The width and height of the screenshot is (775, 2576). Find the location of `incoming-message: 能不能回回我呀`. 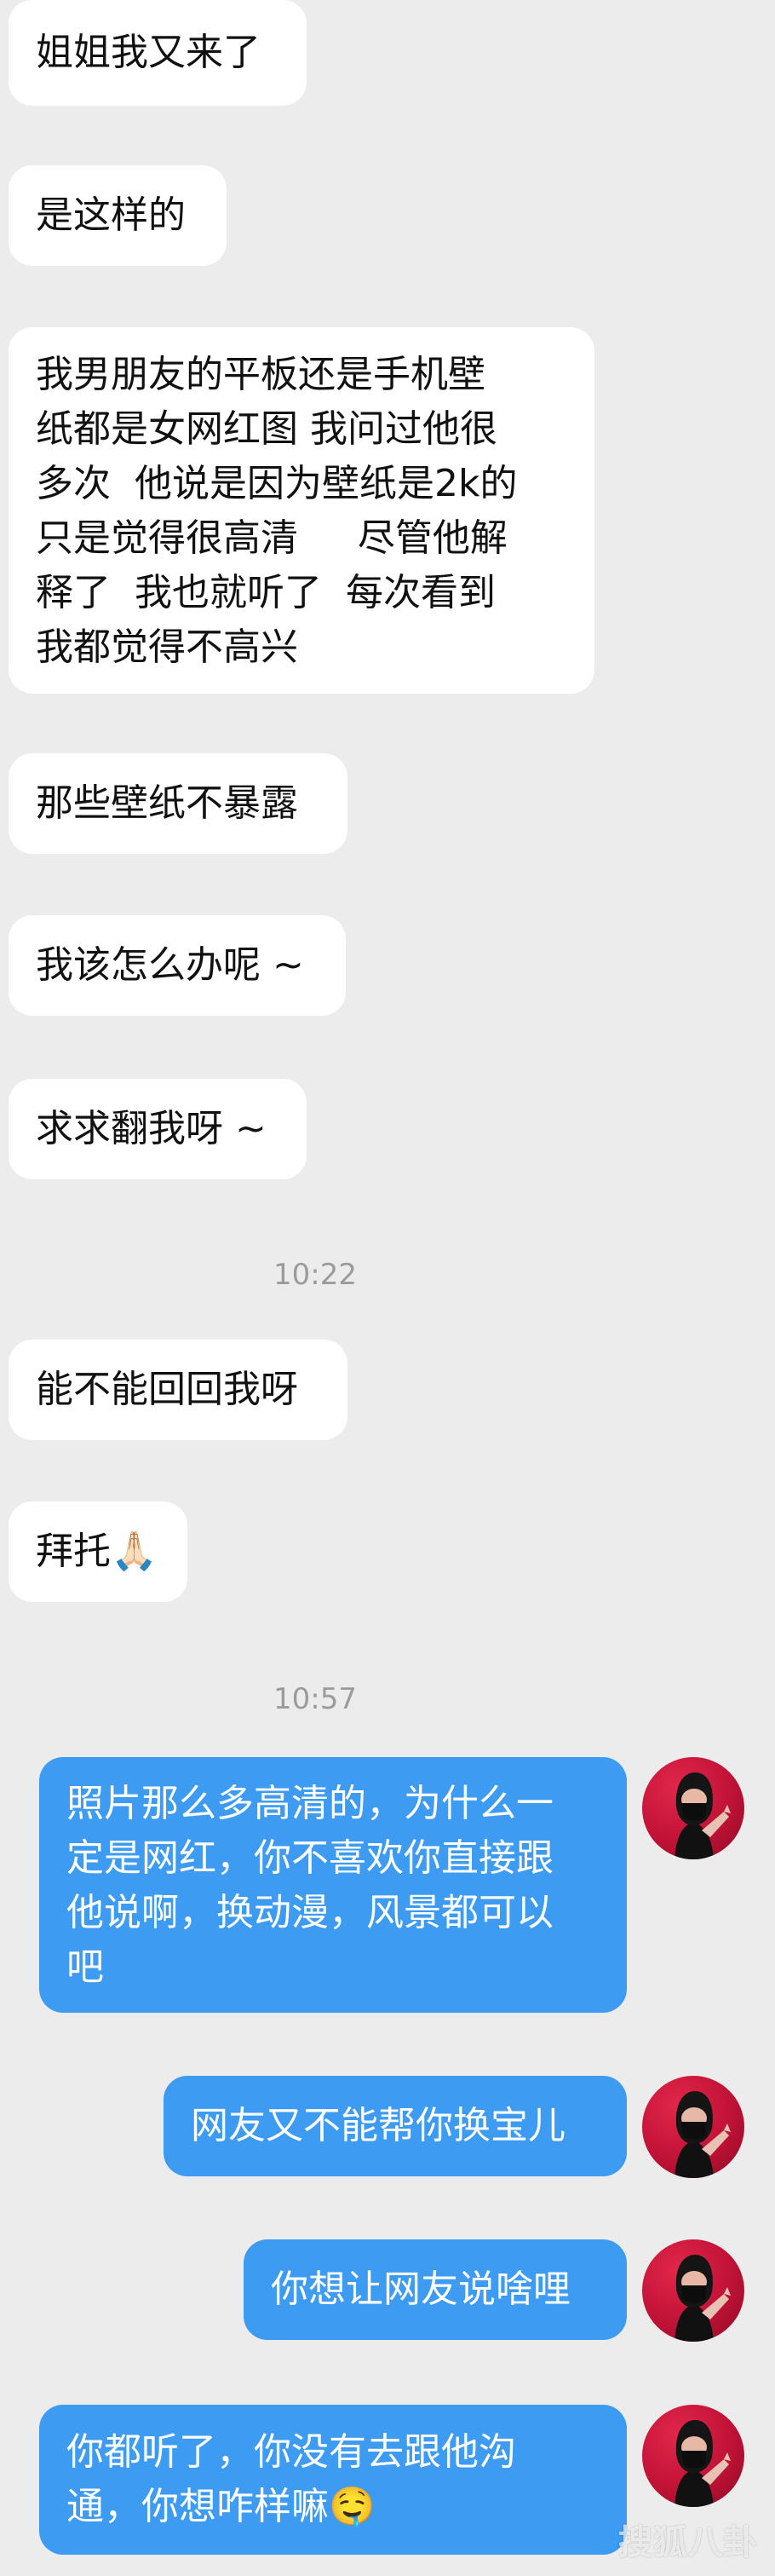

incoming-message: 能不能回回我呀 is located at coordinates (178, 1390).